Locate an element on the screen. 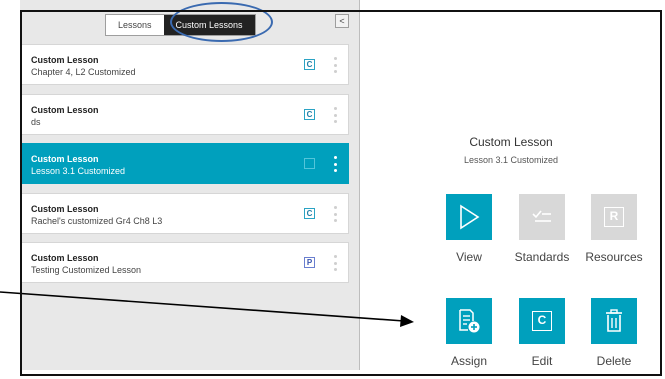  delete-button: Delete is located at coordinates (614, 333).